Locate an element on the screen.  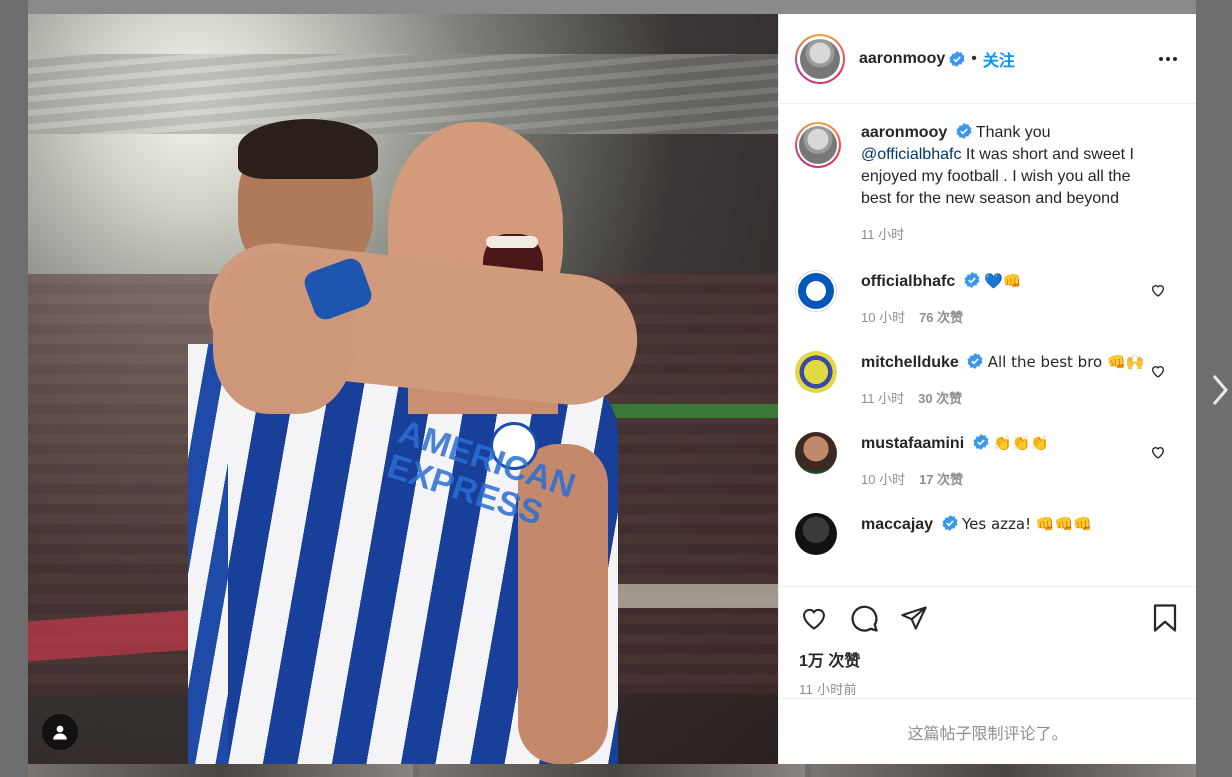
post-timestamp: 11 小时前 is located at coordinates (989, 688).